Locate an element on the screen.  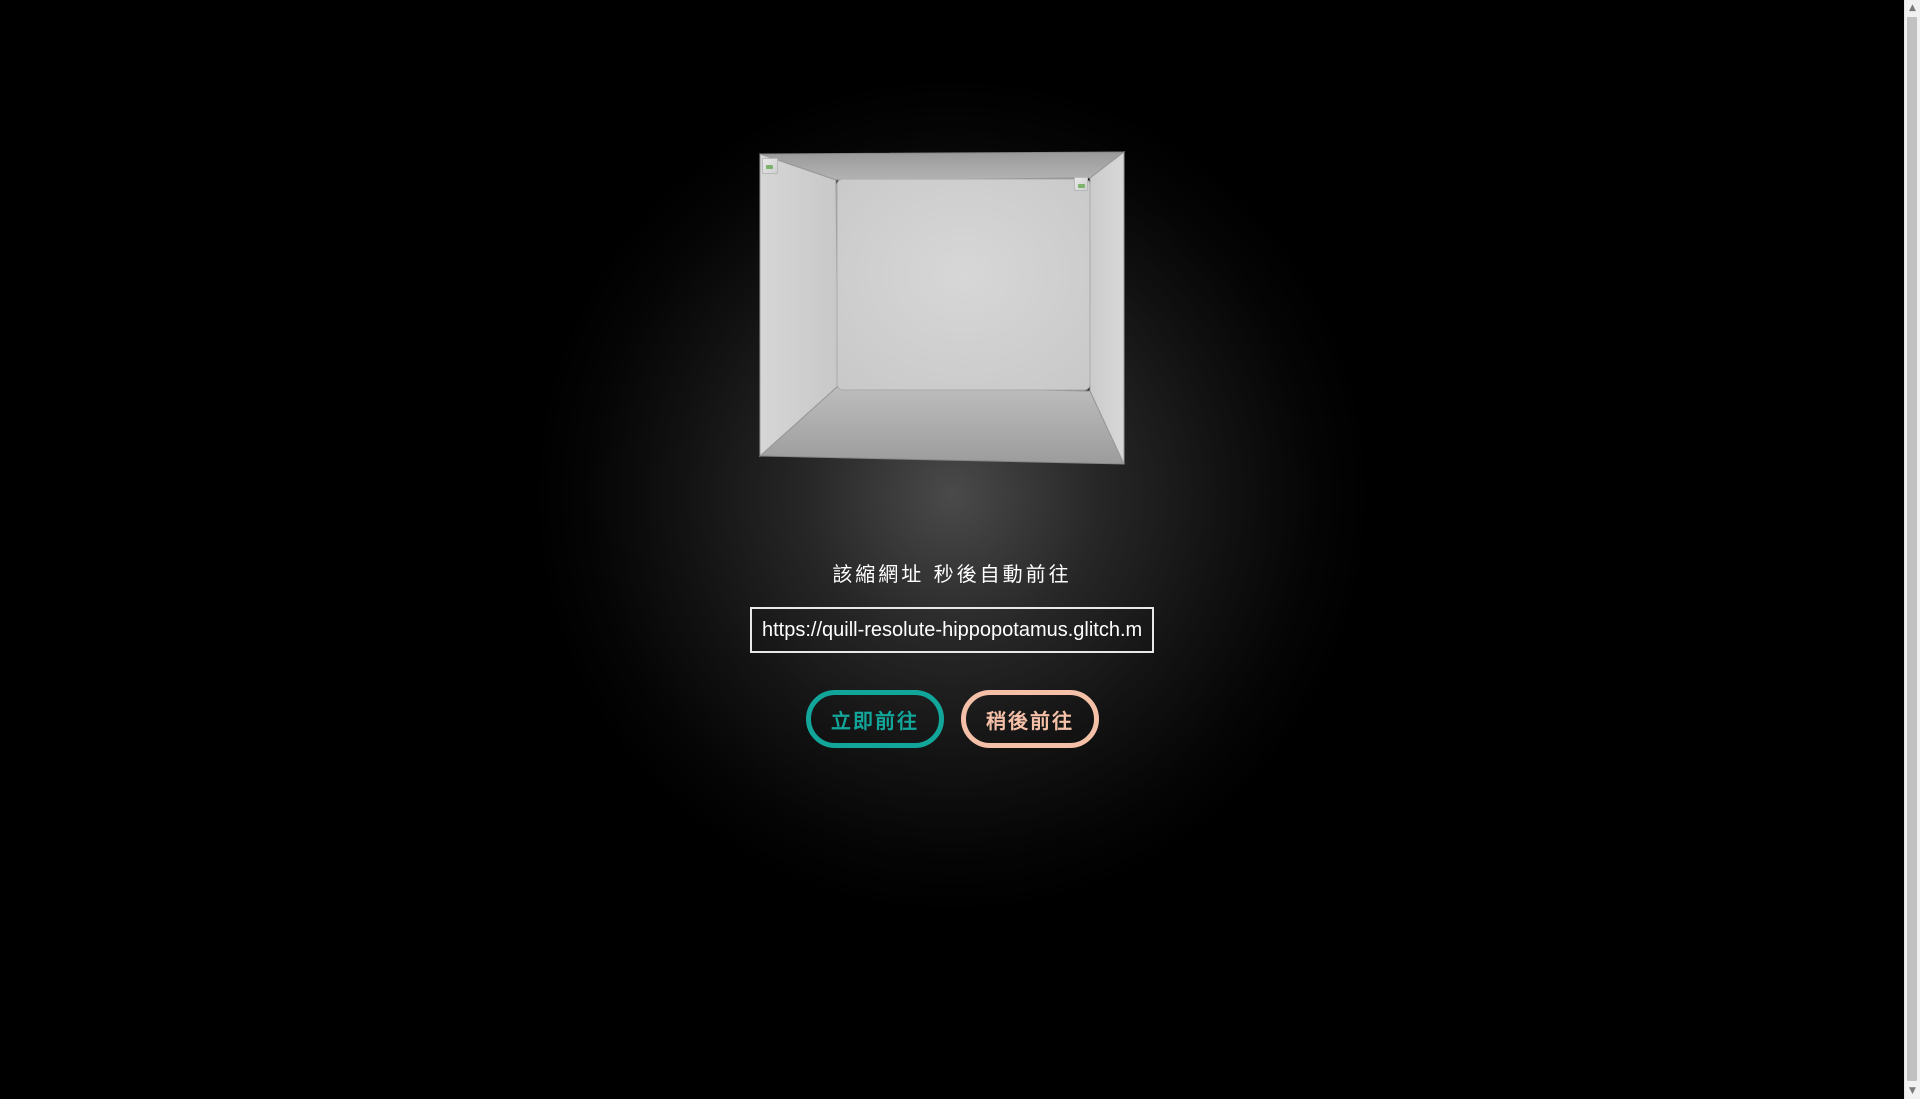
go-later-button: 稍後前往 is located at coordinates (1030, 719).